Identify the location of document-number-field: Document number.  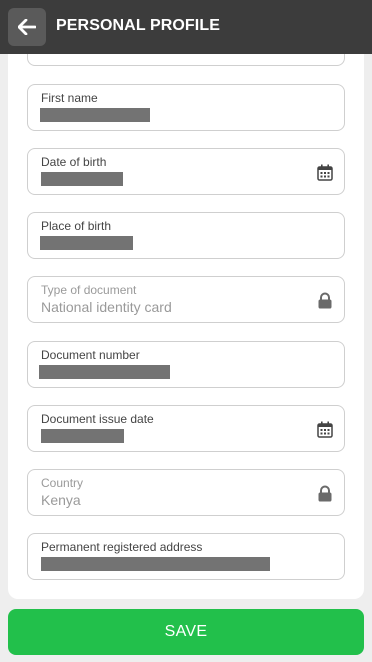
(186, 364).